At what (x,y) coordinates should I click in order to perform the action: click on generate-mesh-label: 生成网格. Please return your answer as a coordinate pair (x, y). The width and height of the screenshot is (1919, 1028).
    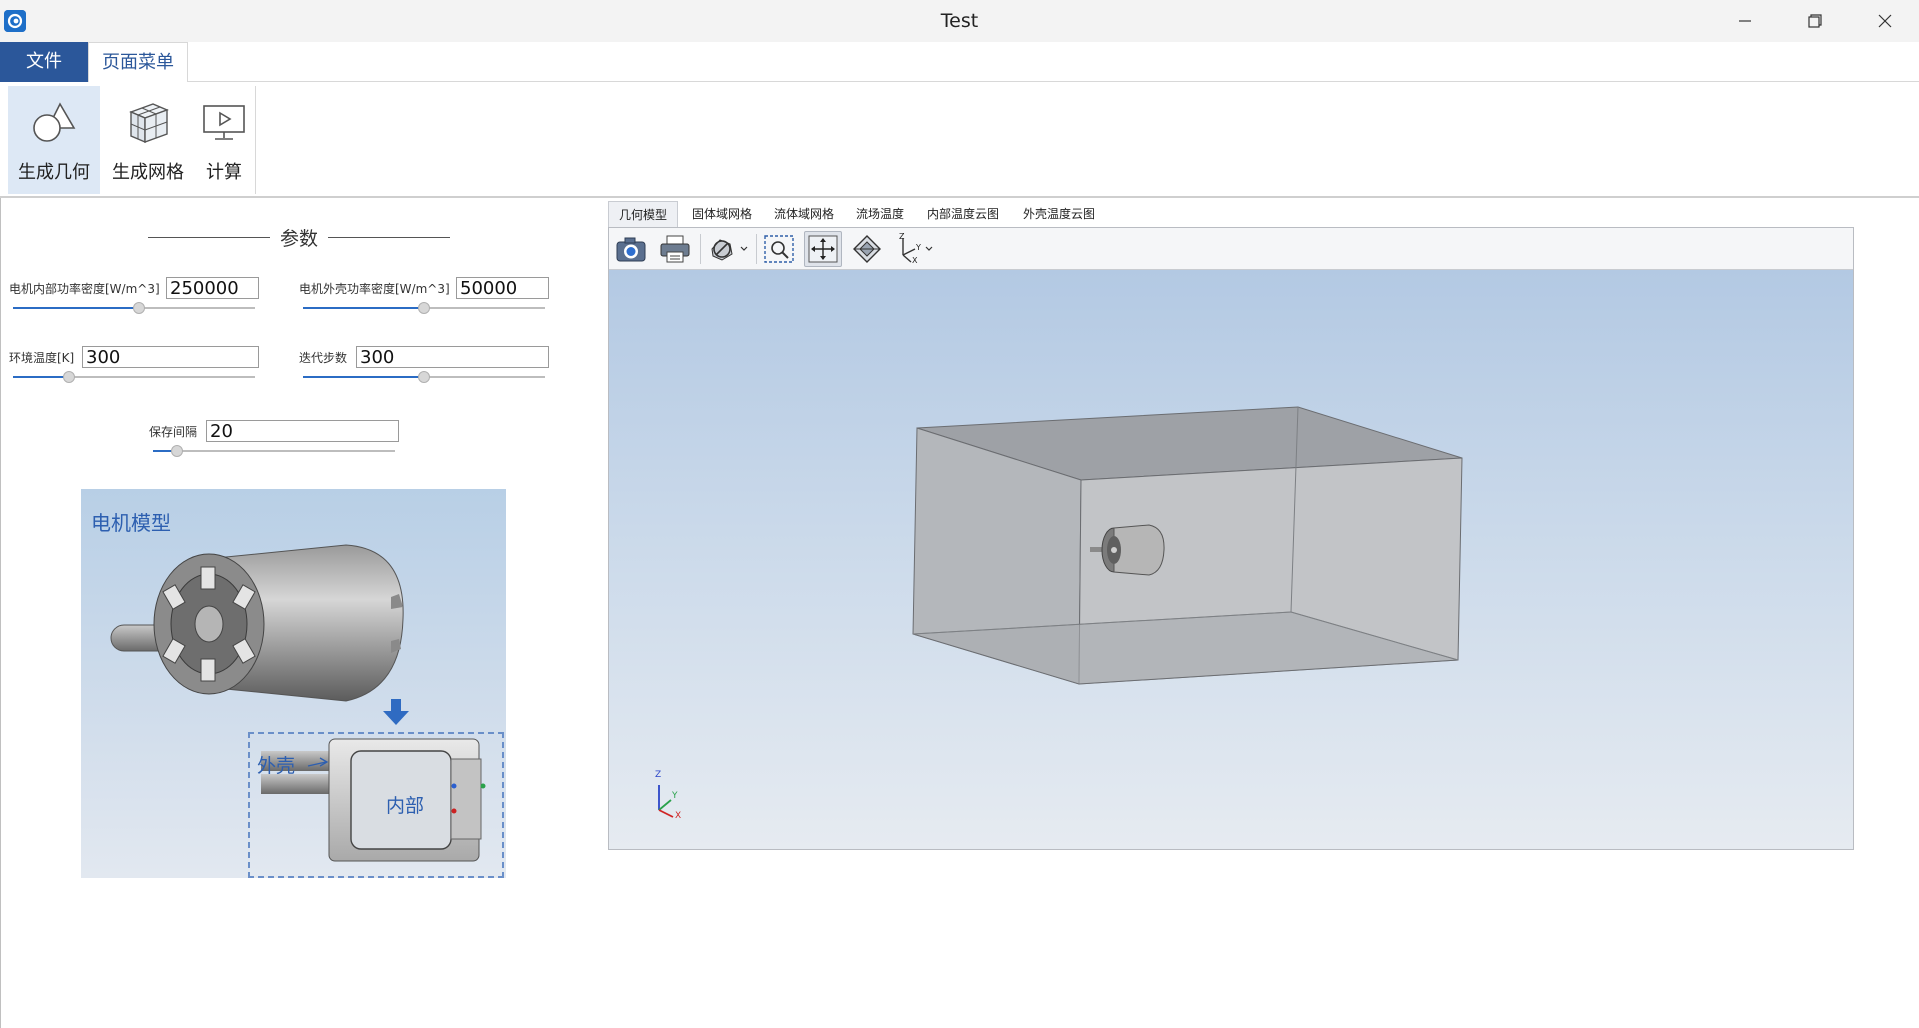
    Looking at the image, I should click on (148, 172).